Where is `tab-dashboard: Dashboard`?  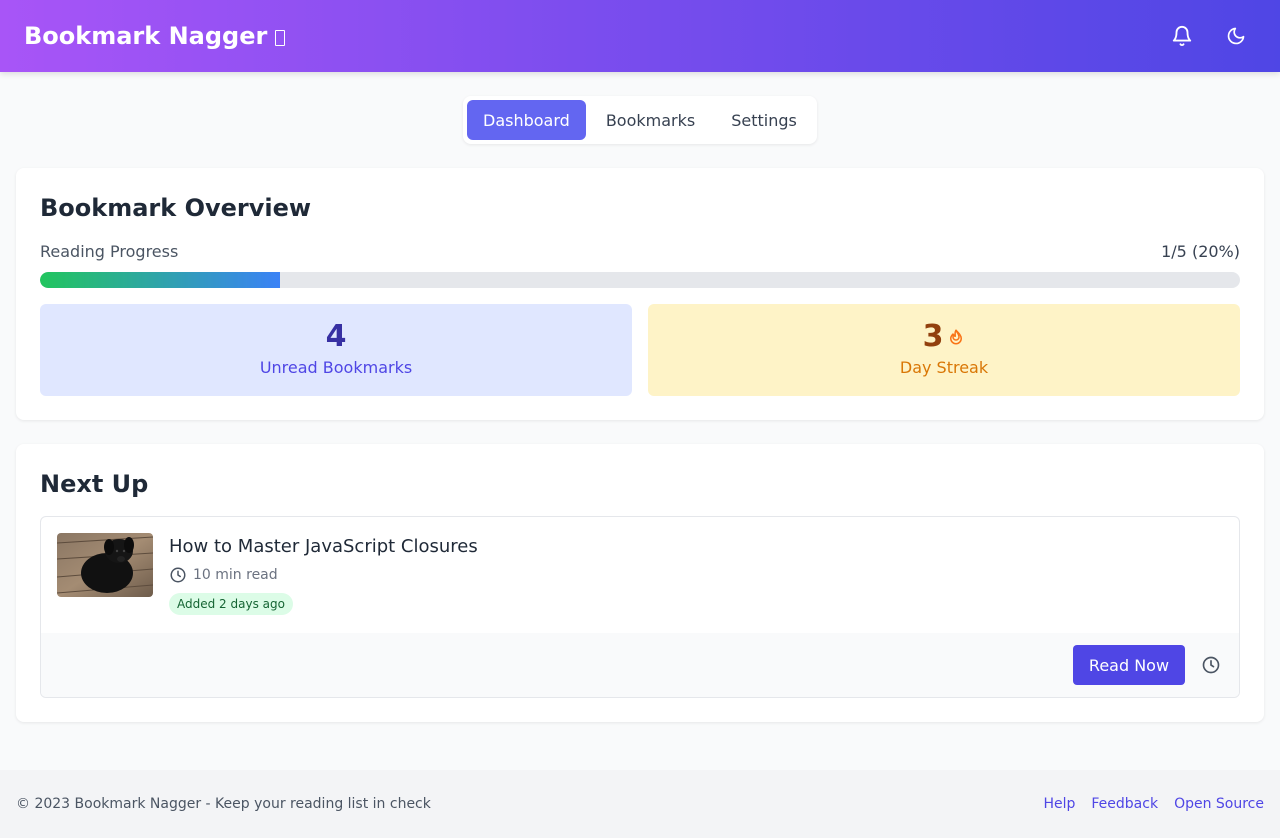 tab-dashboard: Dashboard is located at coordinates (526, 120).